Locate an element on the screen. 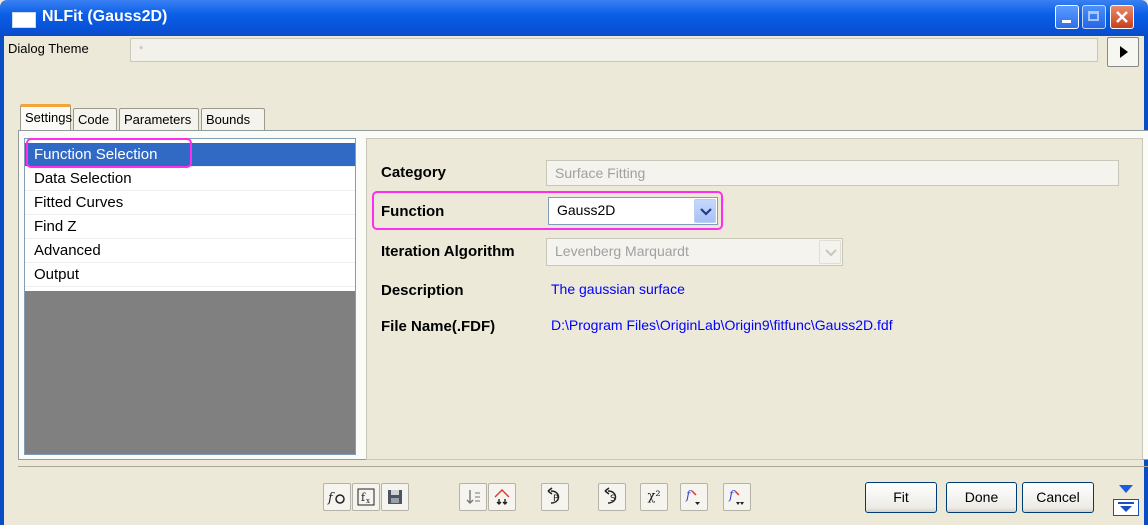 The width and height of the screenshot is (1148, 525). tab-settings: Settings is located at coordinates (46, 117).